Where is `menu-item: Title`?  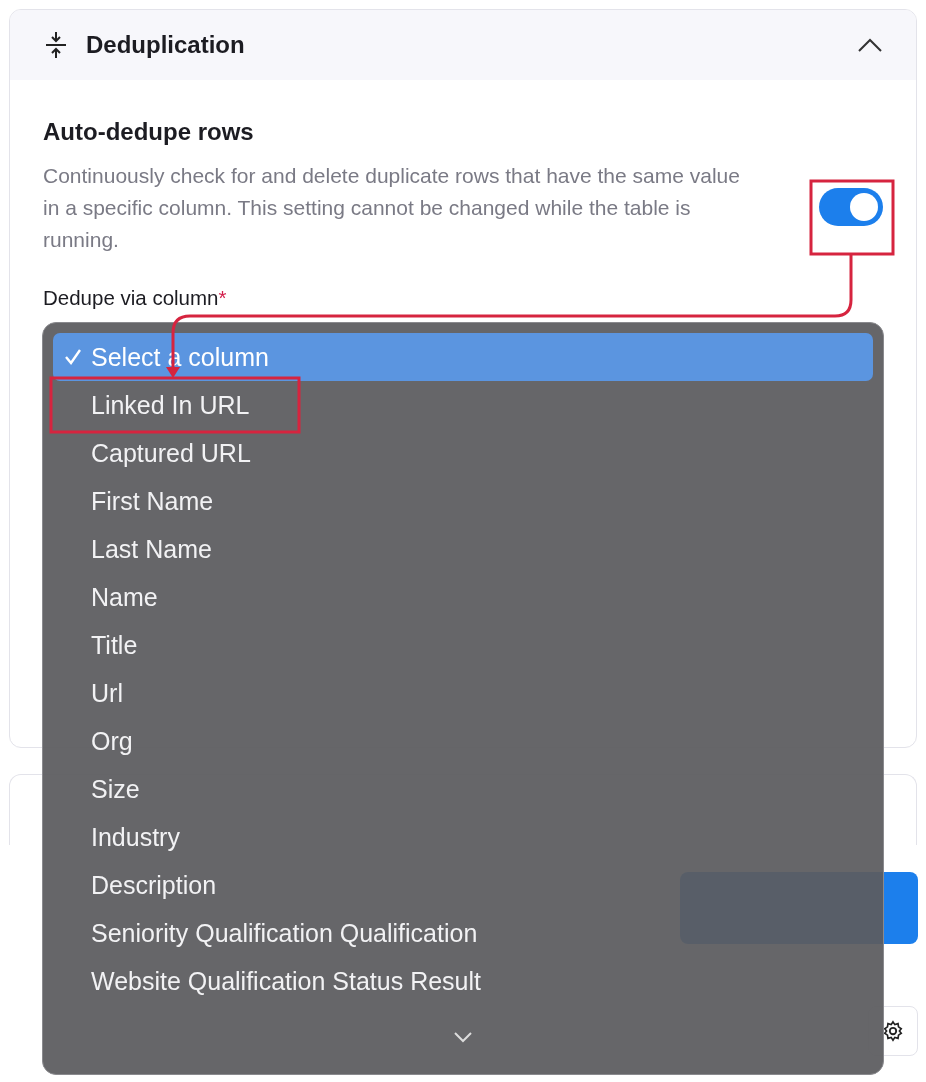
menu-item: Title is located at coordinates (463, 645).